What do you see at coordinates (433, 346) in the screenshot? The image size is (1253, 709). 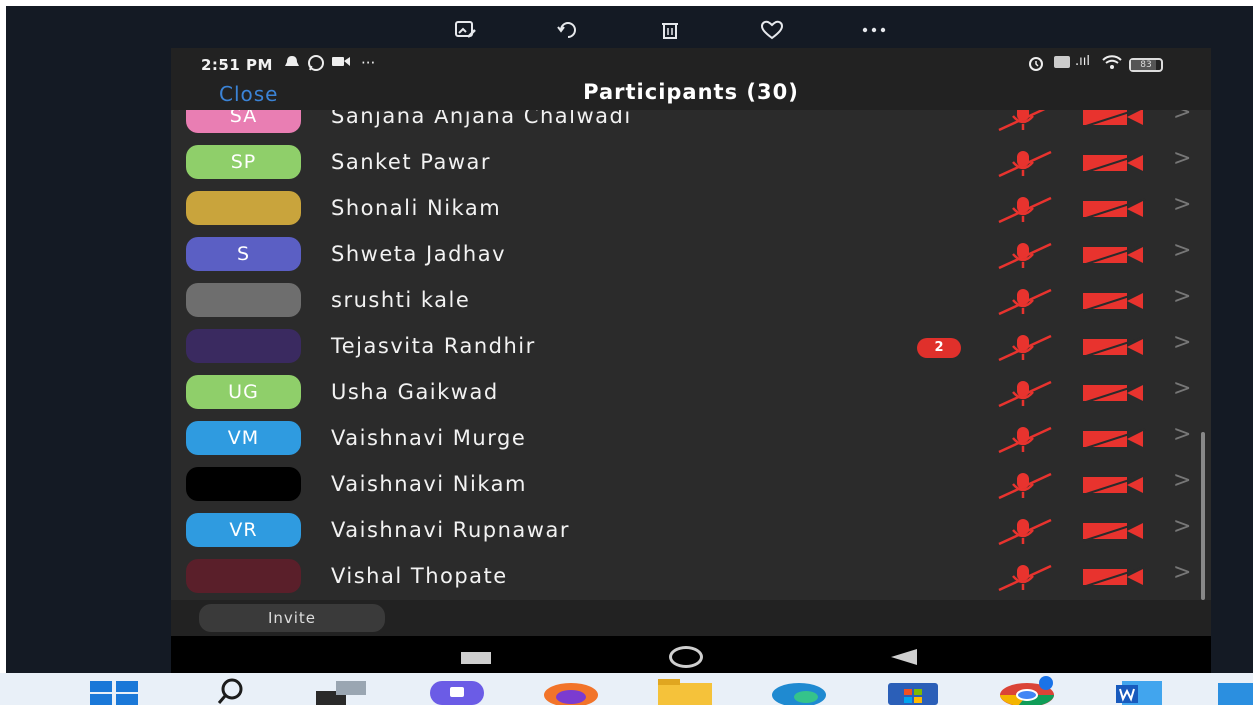 I see `participant-name: Tejasvita Randhir` at bounding box center [433, 346].